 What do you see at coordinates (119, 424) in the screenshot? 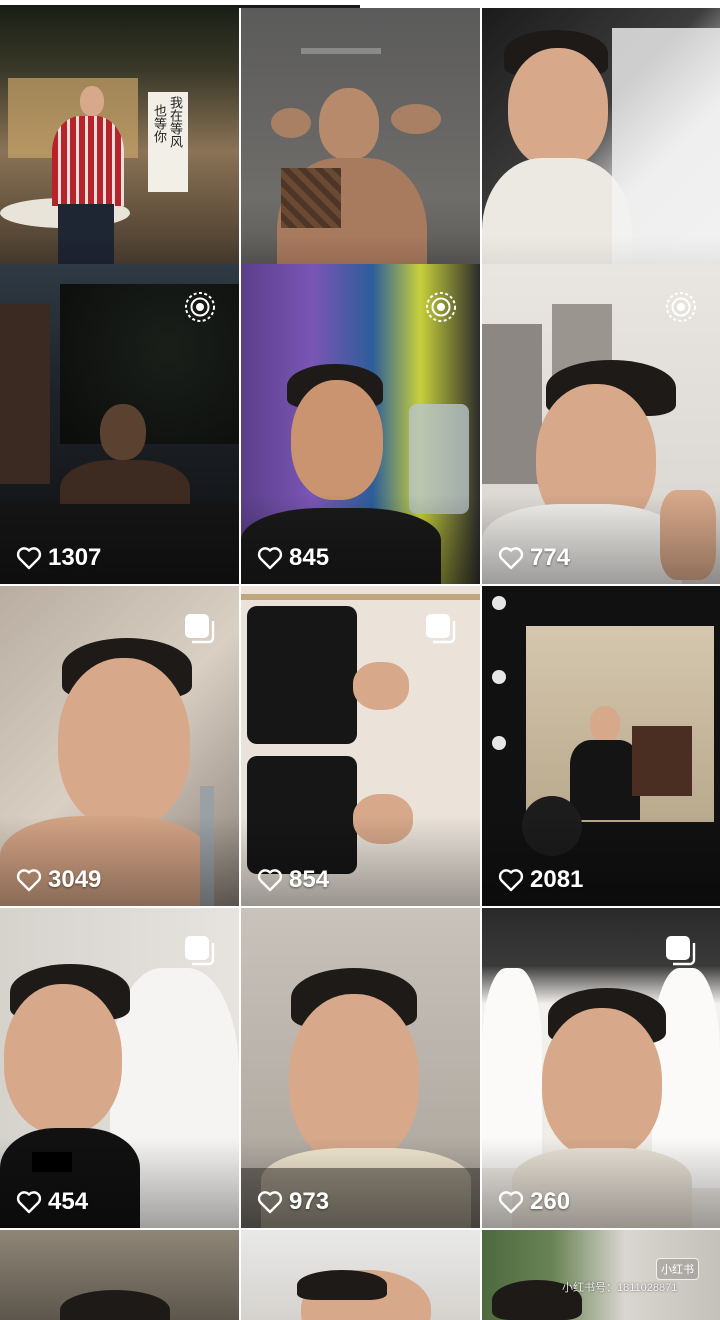
I see `feed-card: 1307` at bounding box center [119, 424].